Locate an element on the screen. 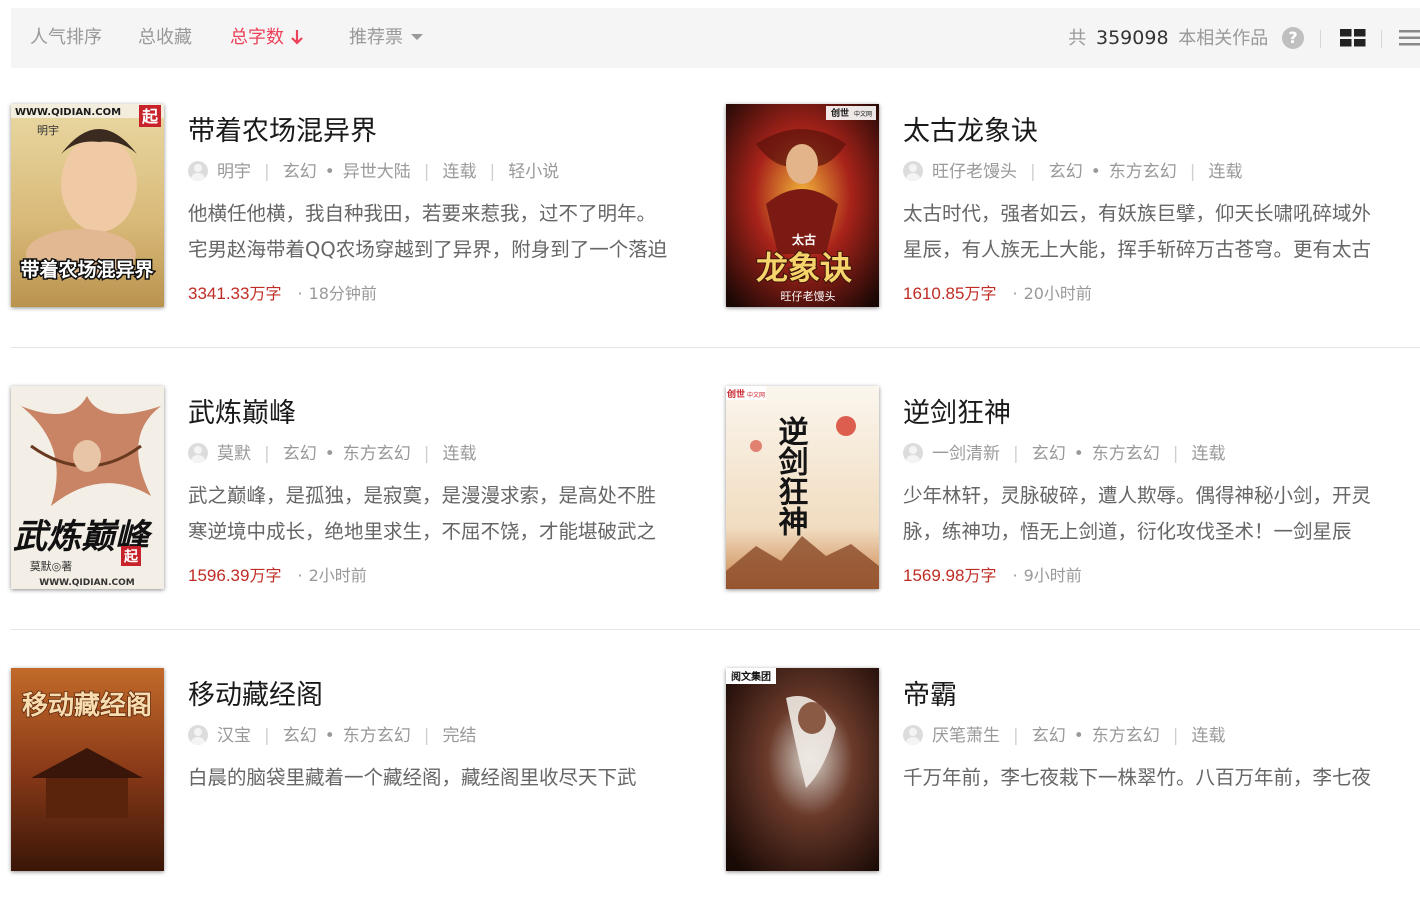 Image resolution: width=1420 pixels, height=908 pixels. book-title: 太古龙象诀 is located at coordinates (970, 132).